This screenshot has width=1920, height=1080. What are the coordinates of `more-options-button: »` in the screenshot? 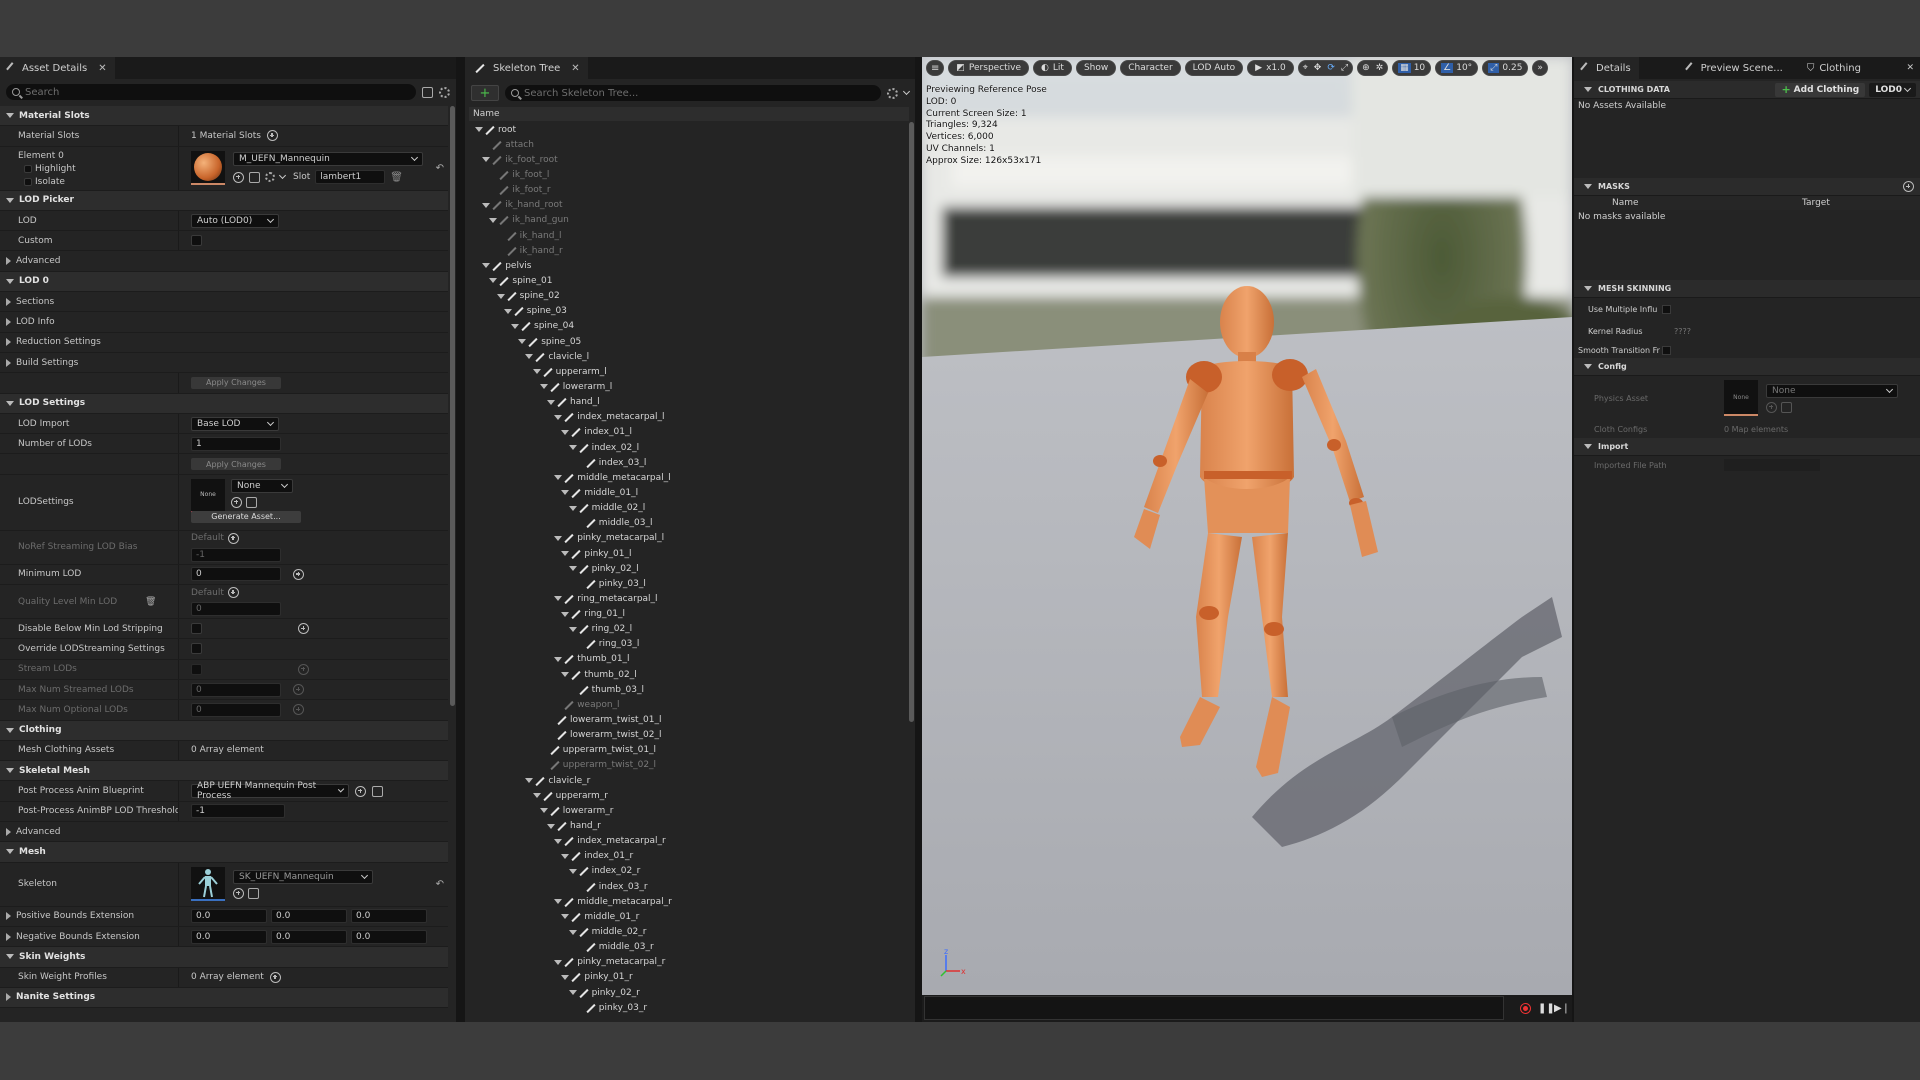 It's located at (1540, 68).